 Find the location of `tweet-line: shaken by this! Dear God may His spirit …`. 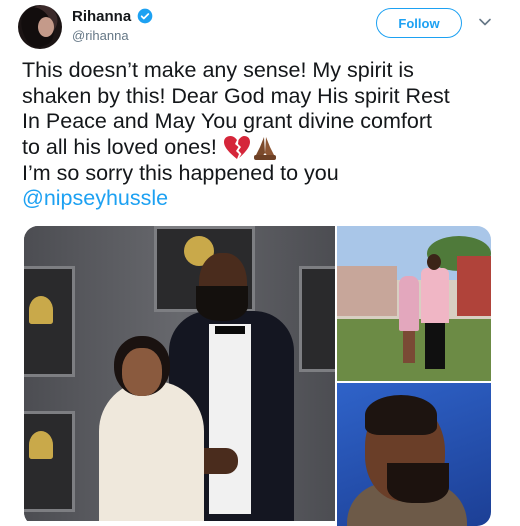

tweet-line: shaken by this! Dear God may His spirit … is located at coordinates (236, 95).